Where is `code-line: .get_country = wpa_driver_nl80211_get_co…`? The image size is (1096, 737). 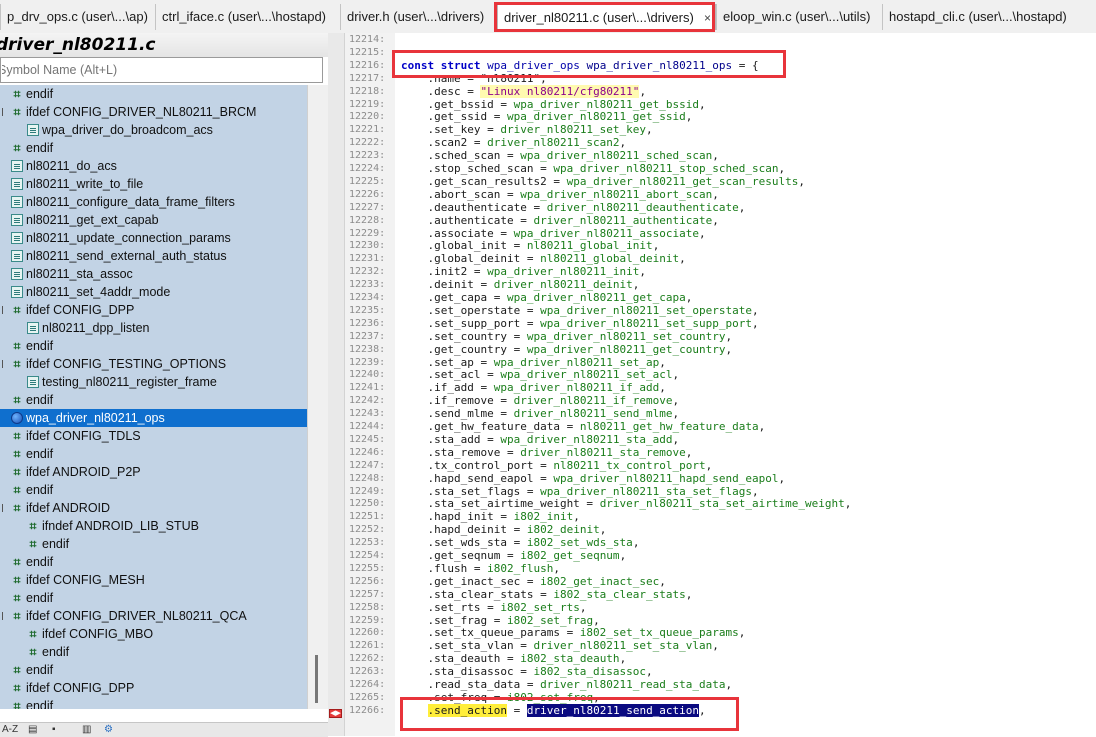
code-line: .get_country = wpa_driver_nl80211_get_co… is located at coordinates (566, 349).